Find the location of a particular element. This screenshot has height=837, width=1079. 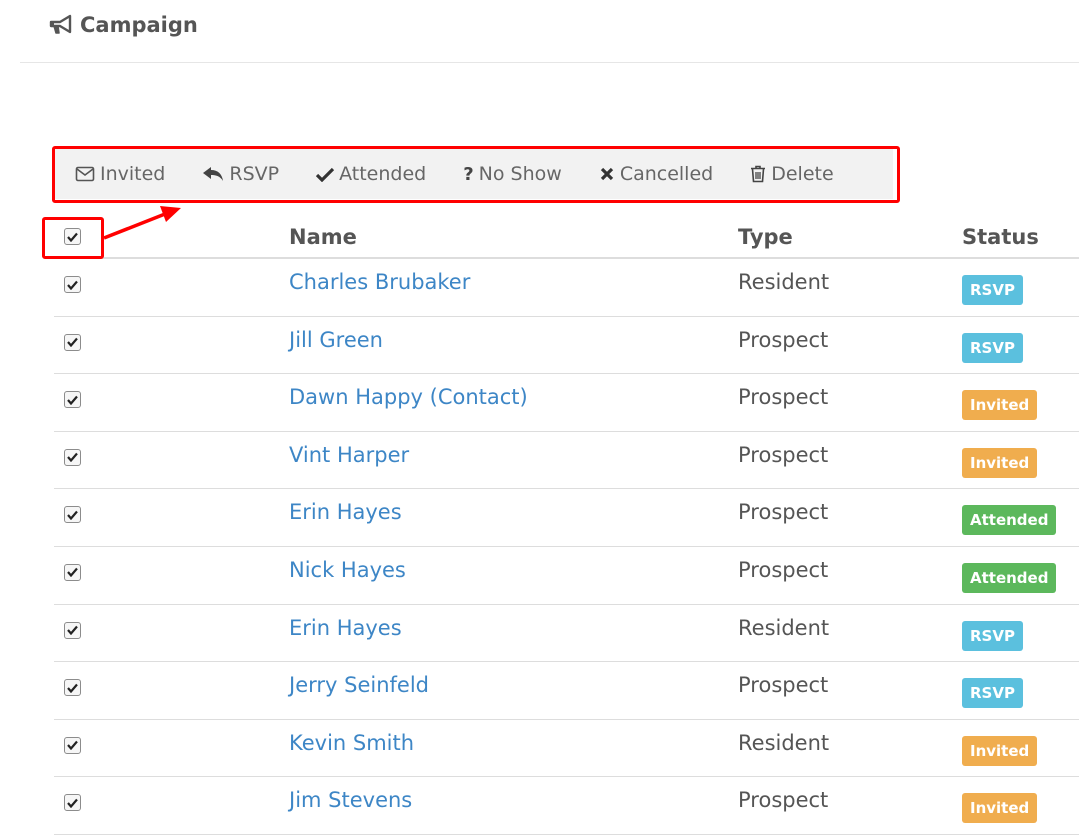

invited-button: Invited is located at coordinates (120, 174).